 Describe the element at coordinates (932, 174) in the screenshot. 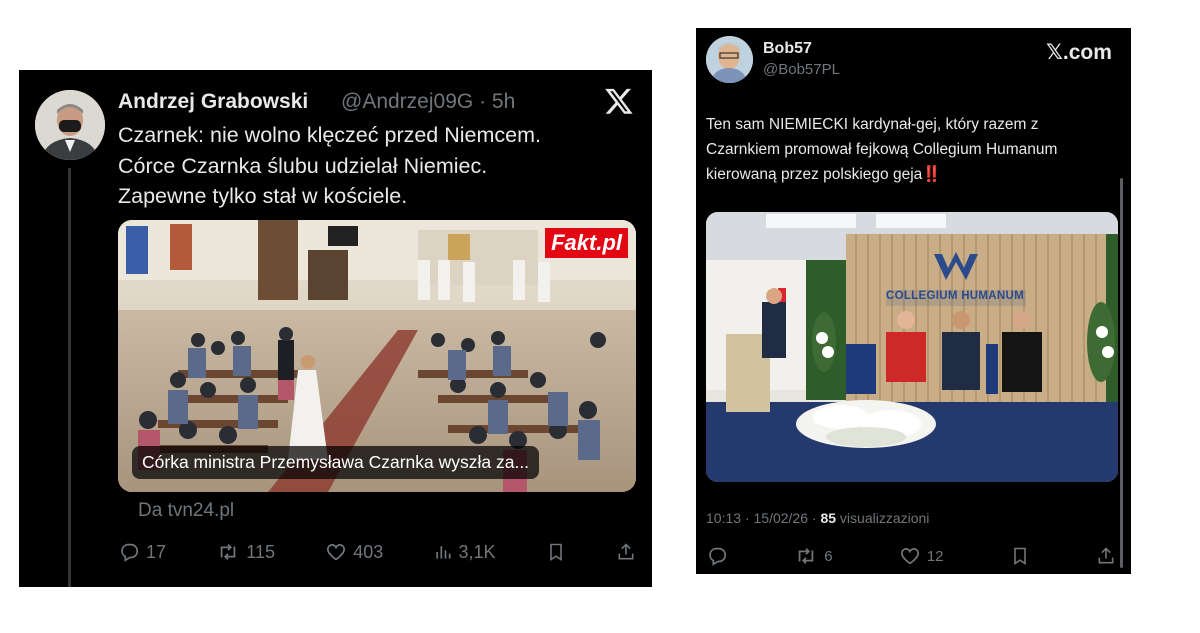

I see `double-exclamation-emoji: ‼️` at that location.